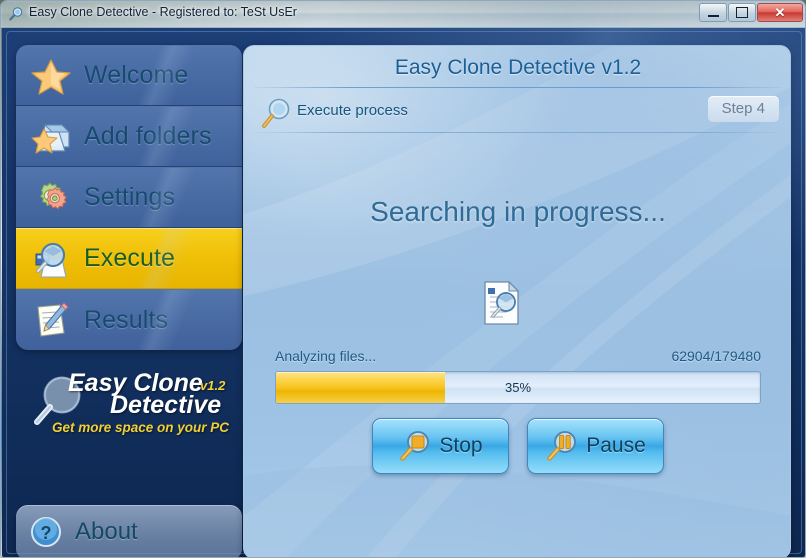  I want to click on progress-counter: 62904/179480, so click(716, 356).